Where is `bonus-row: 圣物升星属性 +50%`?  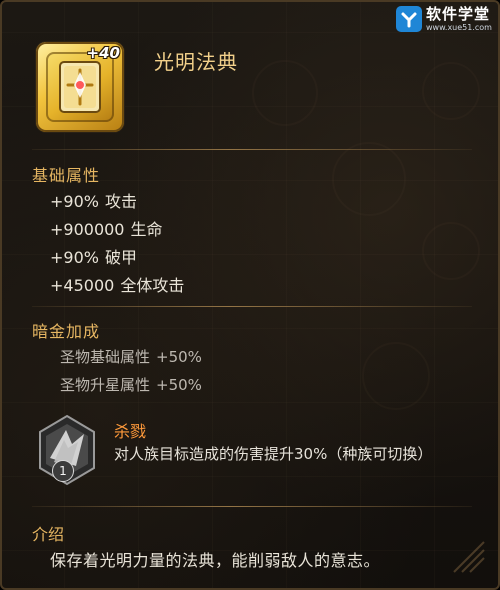
bonus-row: 圣物升星属性 +50% is located at coordinates (131, 384).